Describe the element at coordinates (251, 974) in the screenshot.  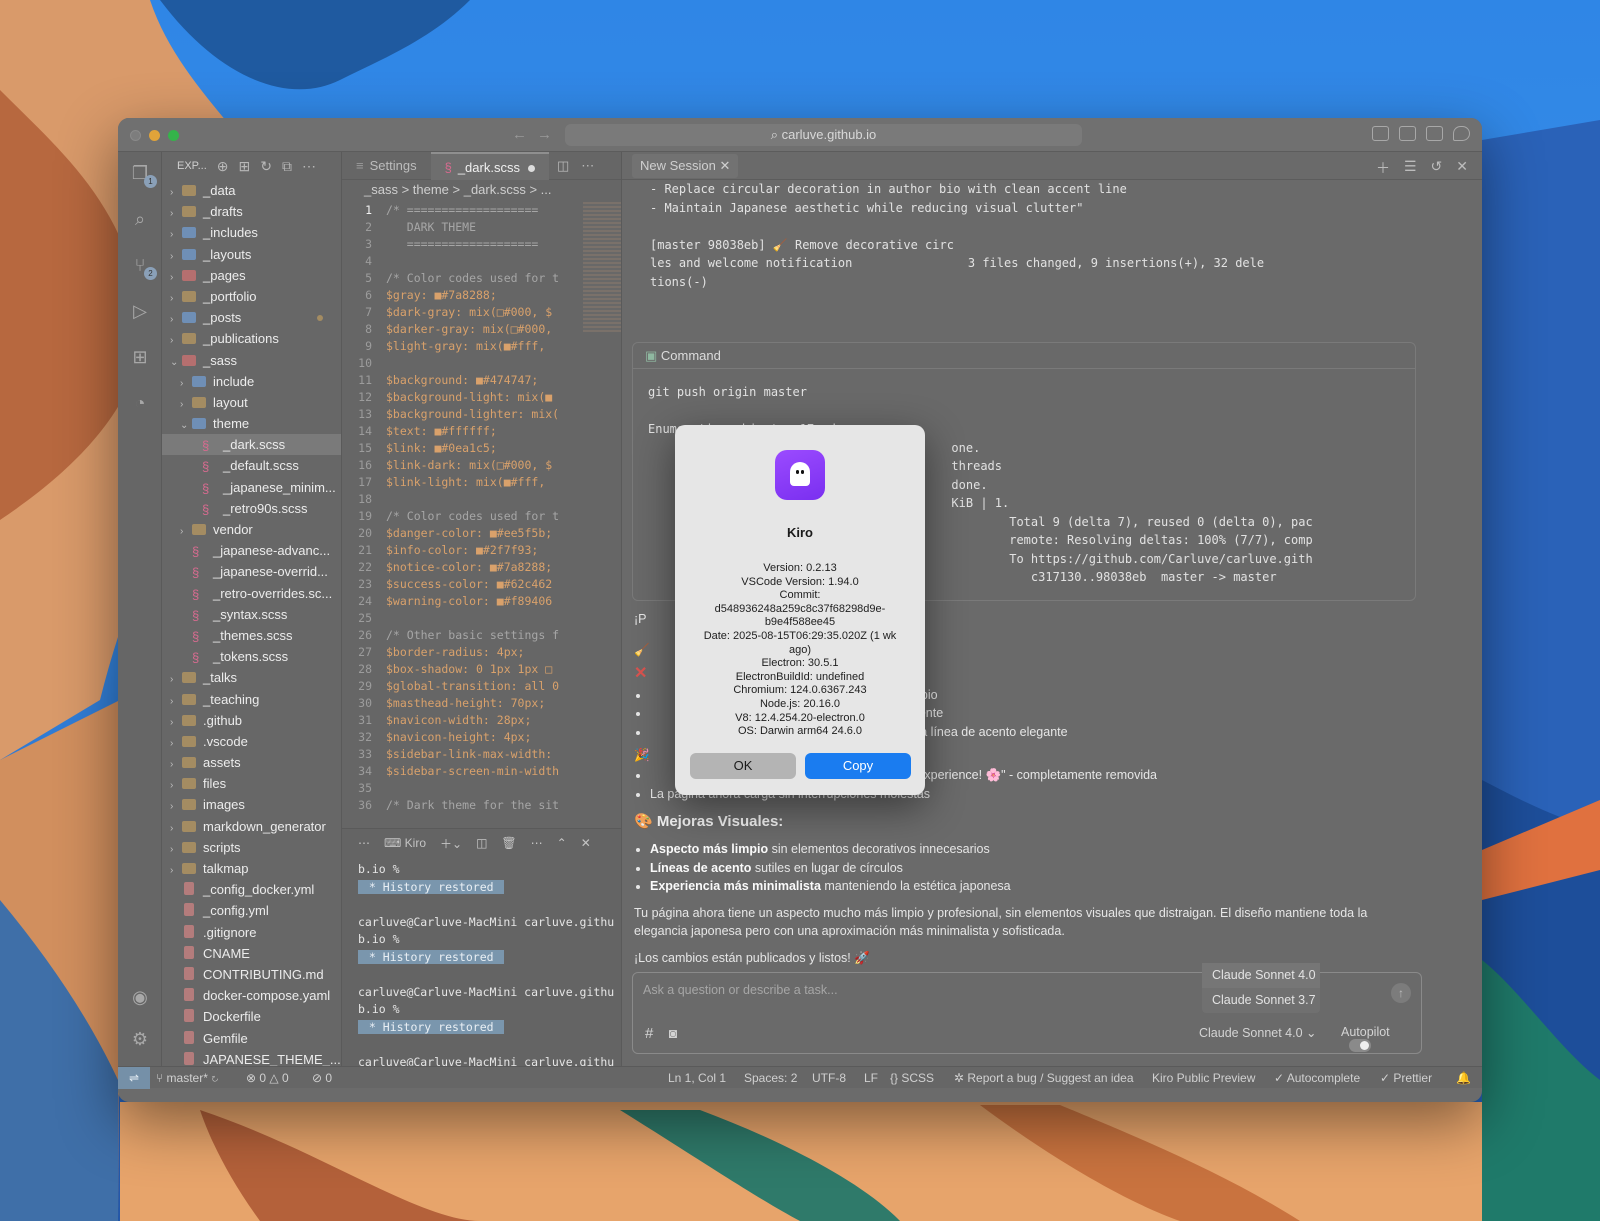
I see `file-item: CONTRIBUTING.md` at that location.